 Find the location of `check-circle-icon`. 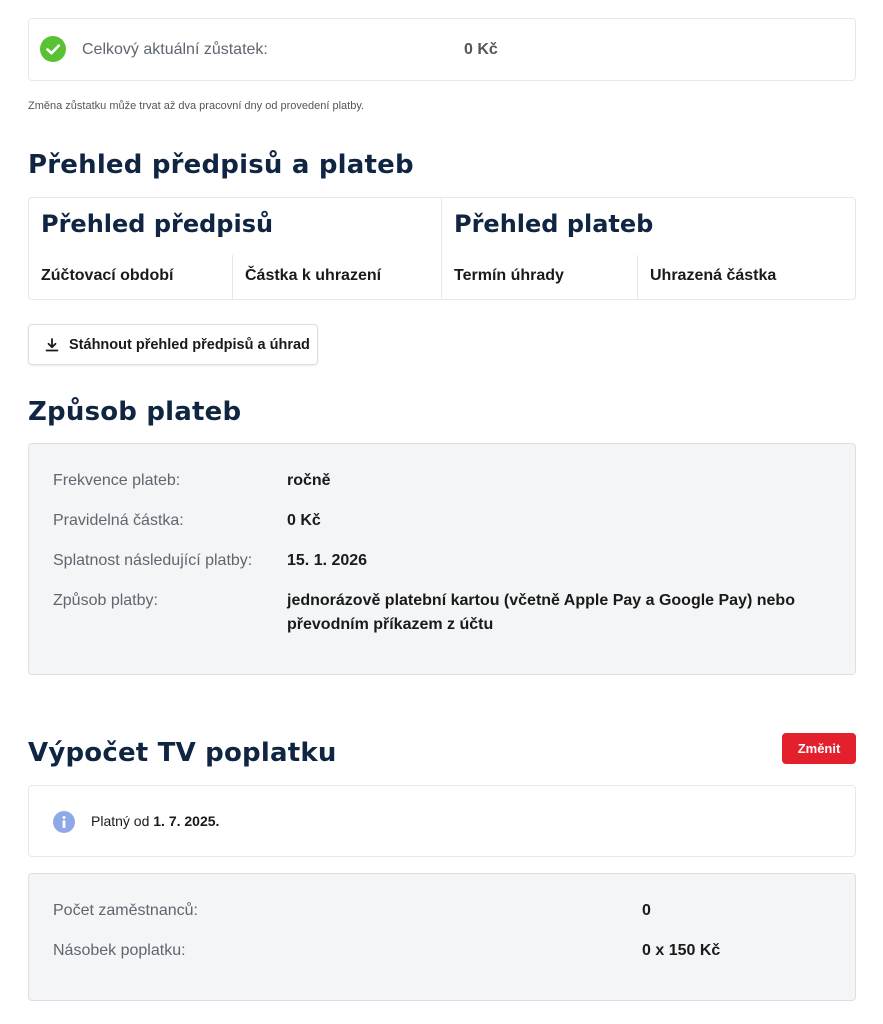

check-circle-icon is located at coordinates (53, 49).